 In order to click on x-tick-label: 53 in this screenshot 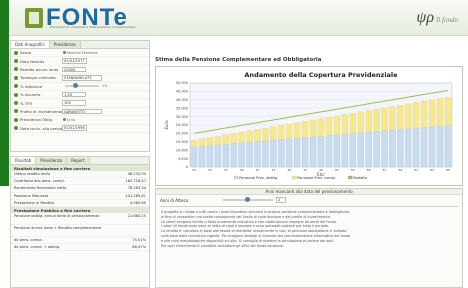, I will do `click(353, 170)`.